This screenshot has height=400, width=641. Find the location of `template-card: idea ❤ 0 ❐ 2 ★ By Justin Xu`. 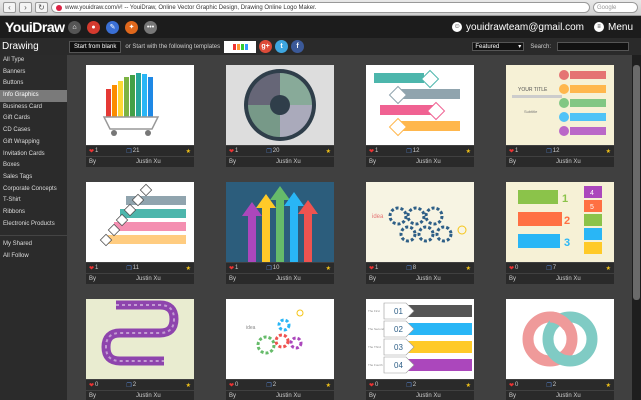

template-card: idea ❤ 0 ❐ 2 ★ By Justin Xu is located at coordinates (280, 349).